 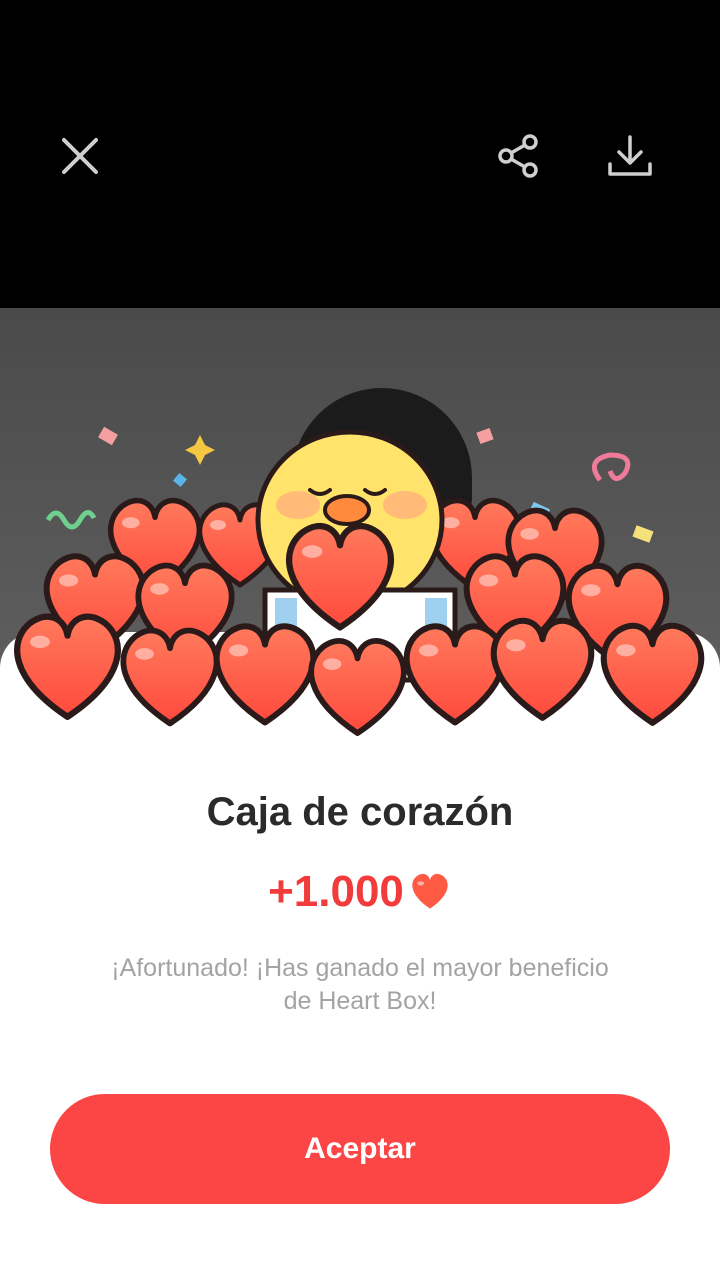 I want to click on dialog-title: Caja de corazón, so click(x=360, y=812).